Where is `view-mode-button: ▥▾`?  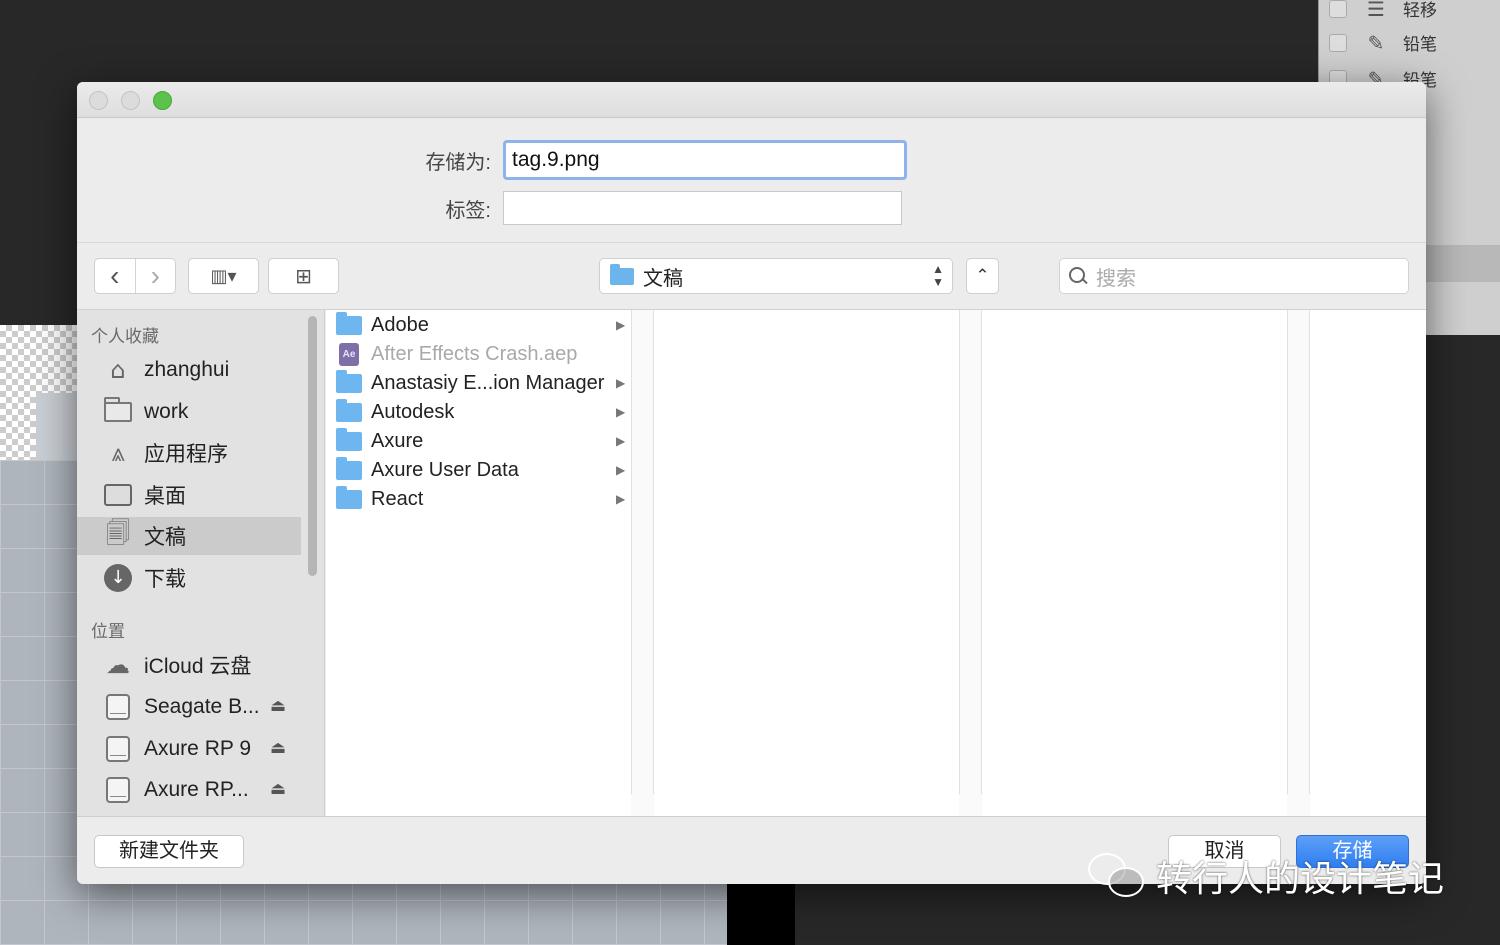 view-mode-button: ▥▾ is located at coordinates (223, 276).